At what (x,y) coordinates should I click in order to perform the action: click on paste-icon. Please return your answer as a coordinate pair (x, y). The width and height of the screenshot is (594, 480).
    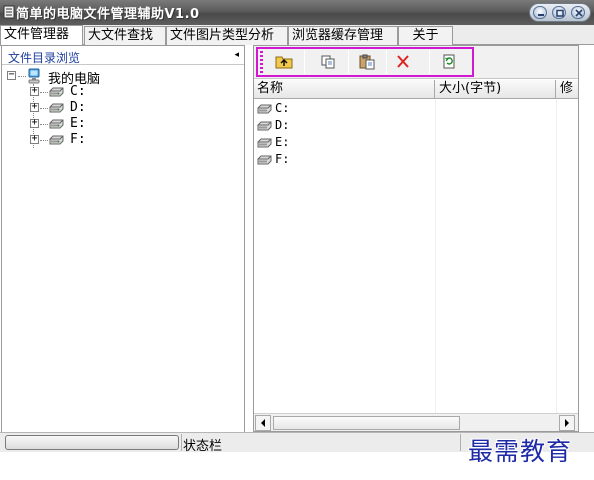
    Looking at the image, I should click on (367, 62).